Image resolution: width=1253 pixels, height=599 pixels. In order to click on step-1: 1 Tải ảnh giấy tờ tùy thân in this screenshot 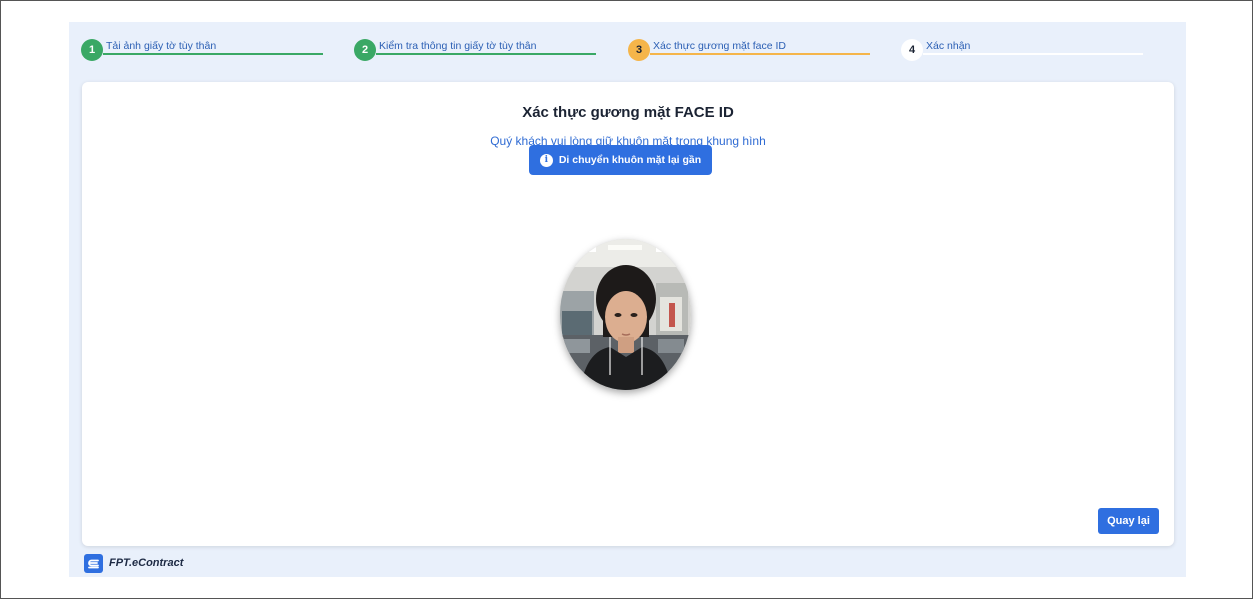, I will do `click(202, 51)`.